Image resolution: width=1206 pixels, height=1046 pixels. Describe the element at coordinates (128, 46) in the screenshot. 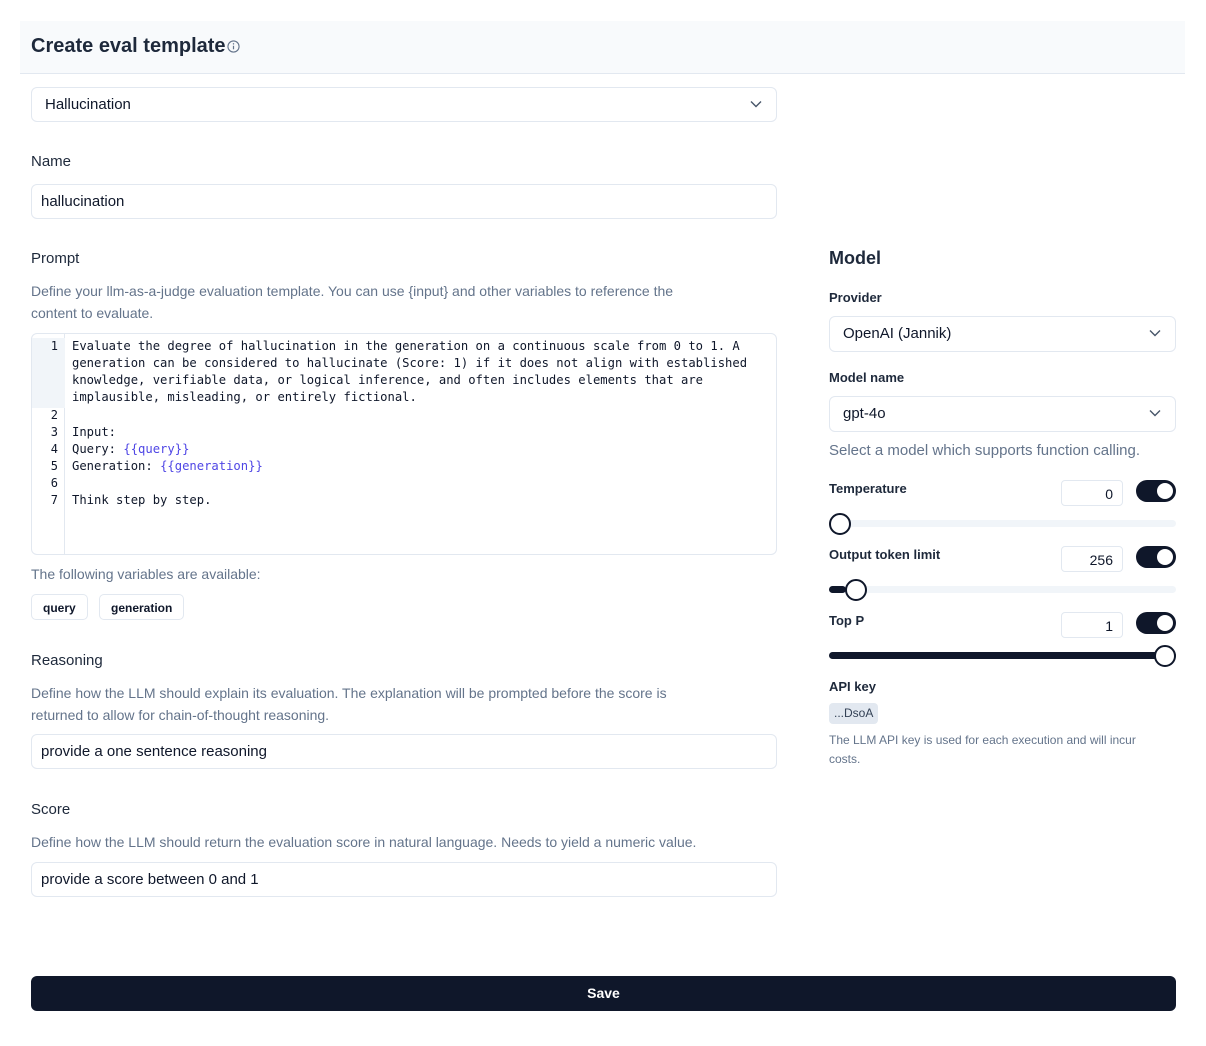

I see `page-title: Create eval template` at that location.